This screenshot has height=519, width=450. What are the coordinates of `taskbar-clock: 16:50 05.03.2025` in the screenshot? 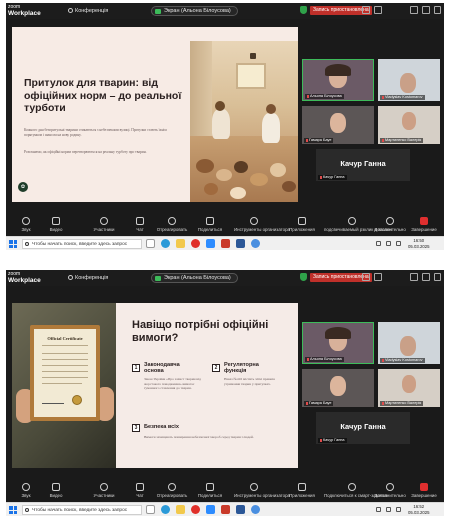 It's located at (419, 243).